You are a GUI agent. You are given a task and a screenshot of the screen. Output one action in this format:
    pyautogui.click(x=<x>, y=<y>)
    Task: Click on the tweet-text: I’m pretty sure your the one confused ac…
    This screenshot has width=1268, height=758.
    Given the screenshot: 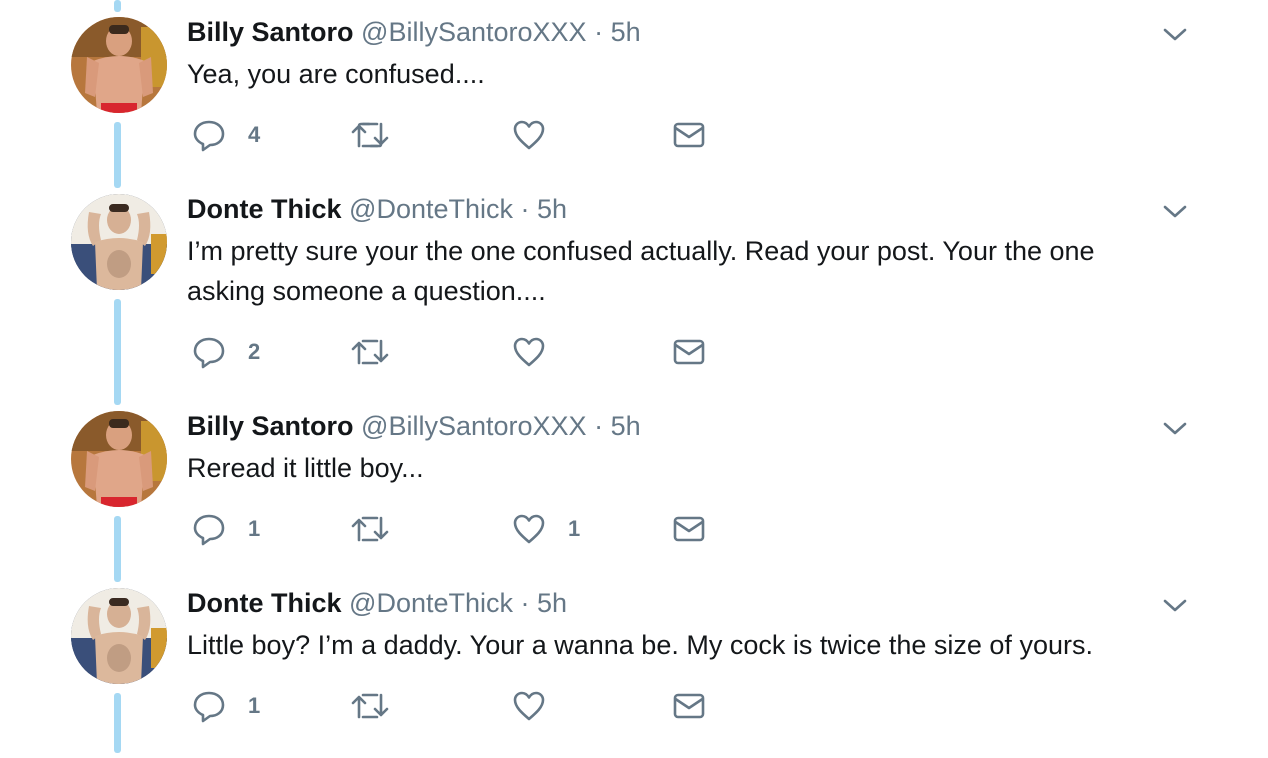 What is the action you would take?
    pyautogui.click(x=641, y=271)
    